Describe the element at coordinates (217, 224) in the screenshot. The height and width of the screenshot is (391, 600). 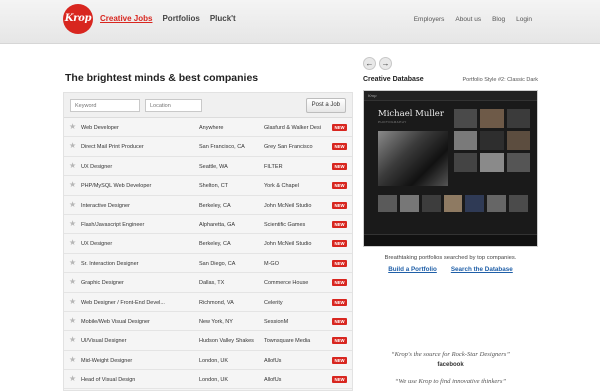
I see `job-location: Alpharetta, GA` at that location.